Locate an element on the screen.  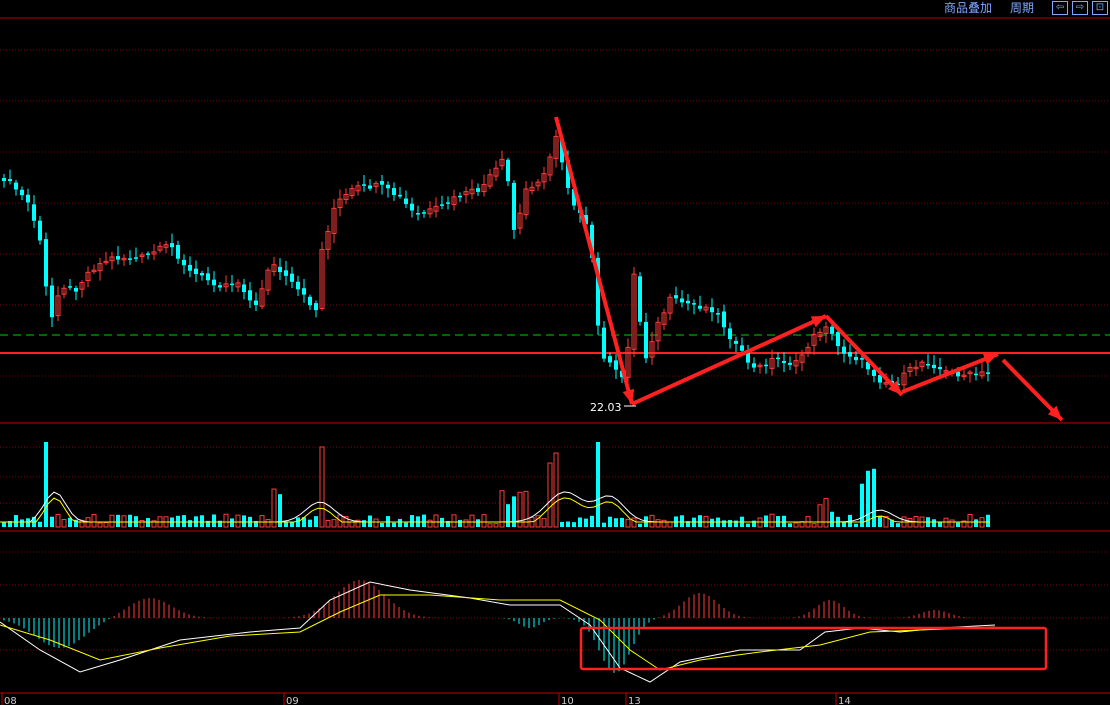
date-label: 08 is located at coordinates (10, 700).